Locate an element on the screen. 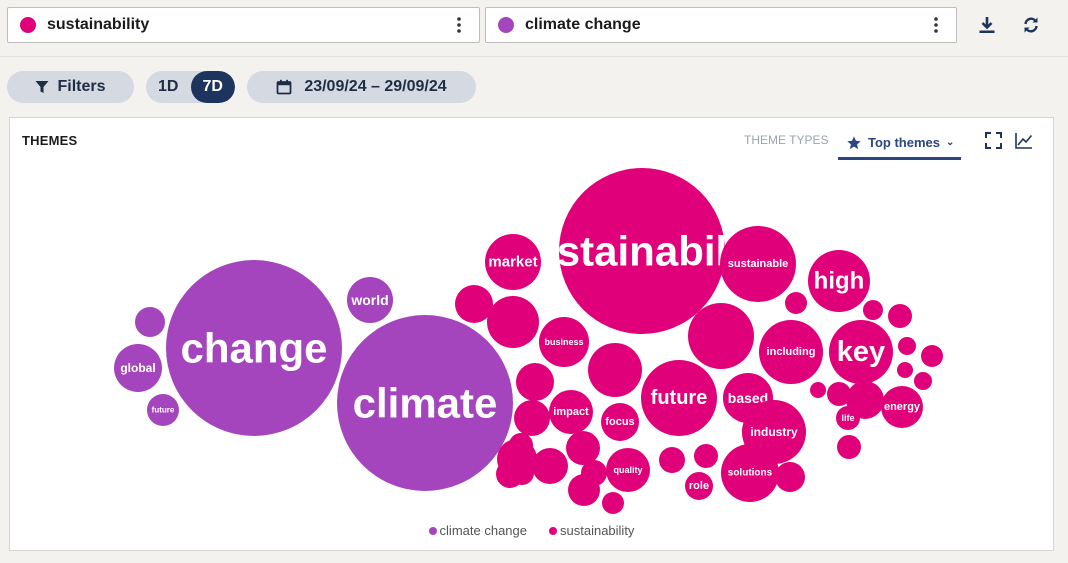  time-range-toggle: 1D 7D is located at coordinates (190, 87).